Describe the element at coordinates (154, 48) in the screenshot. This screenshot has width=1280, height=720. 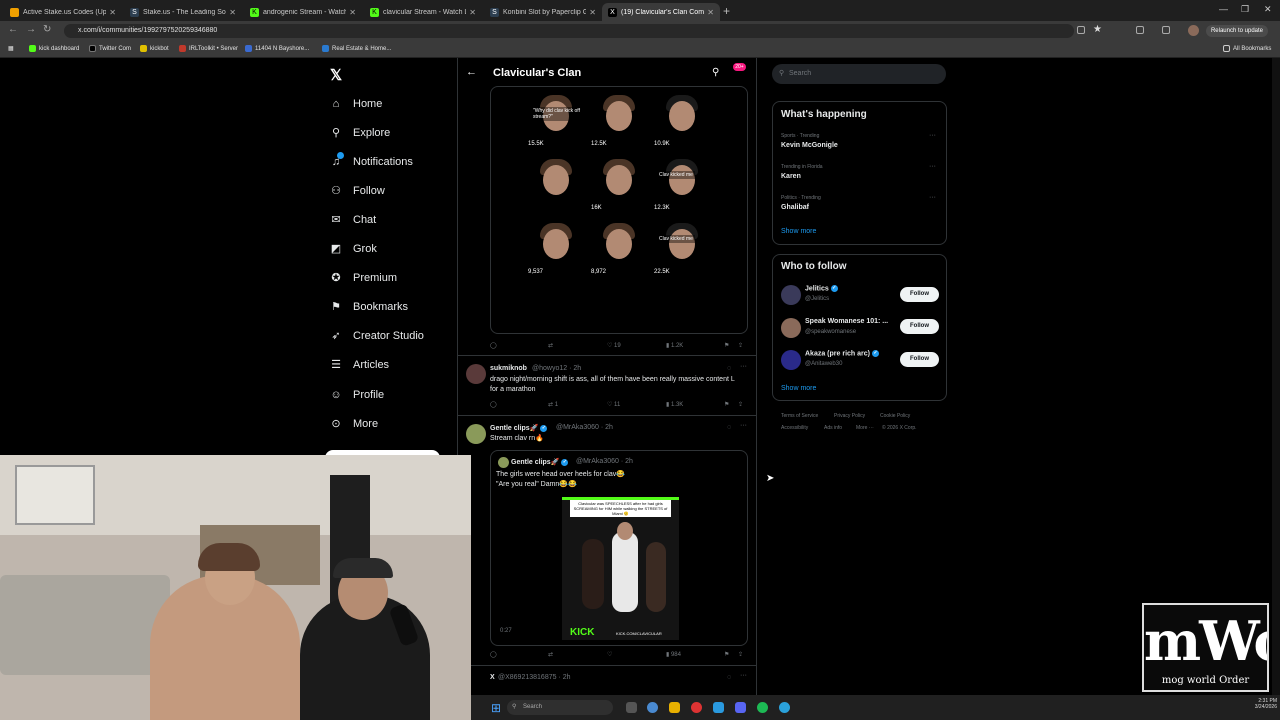
I see `bookmark-item: kickbot` at that location.